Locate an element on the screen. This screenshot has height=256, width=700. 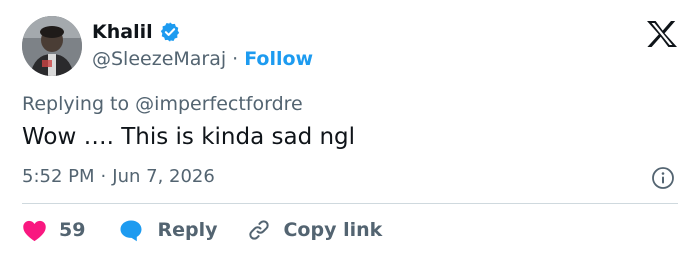
action-bar: 59 Reply Copy link is located at coordinates (202, 230).